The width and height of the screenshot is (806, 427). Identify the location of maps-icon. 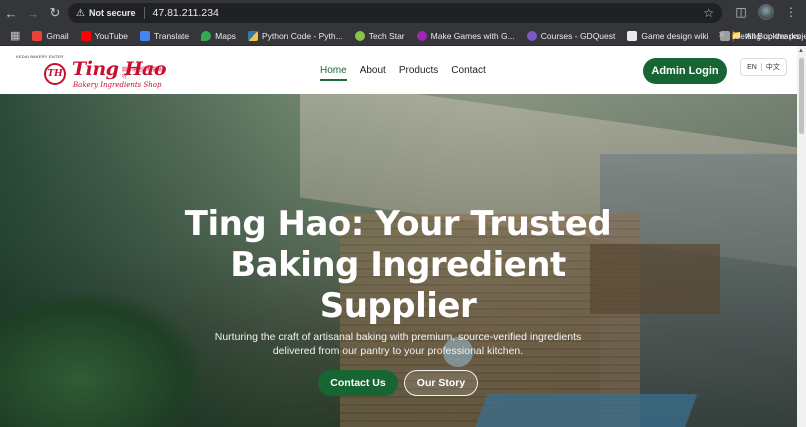
(206, 35).